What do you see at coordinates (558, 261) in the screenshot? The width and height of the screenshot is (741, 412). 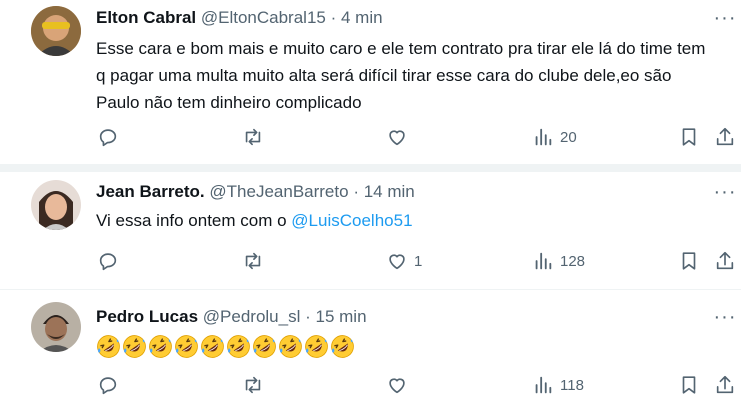 I see `views-button: 128` at bounding box center [558, 261].